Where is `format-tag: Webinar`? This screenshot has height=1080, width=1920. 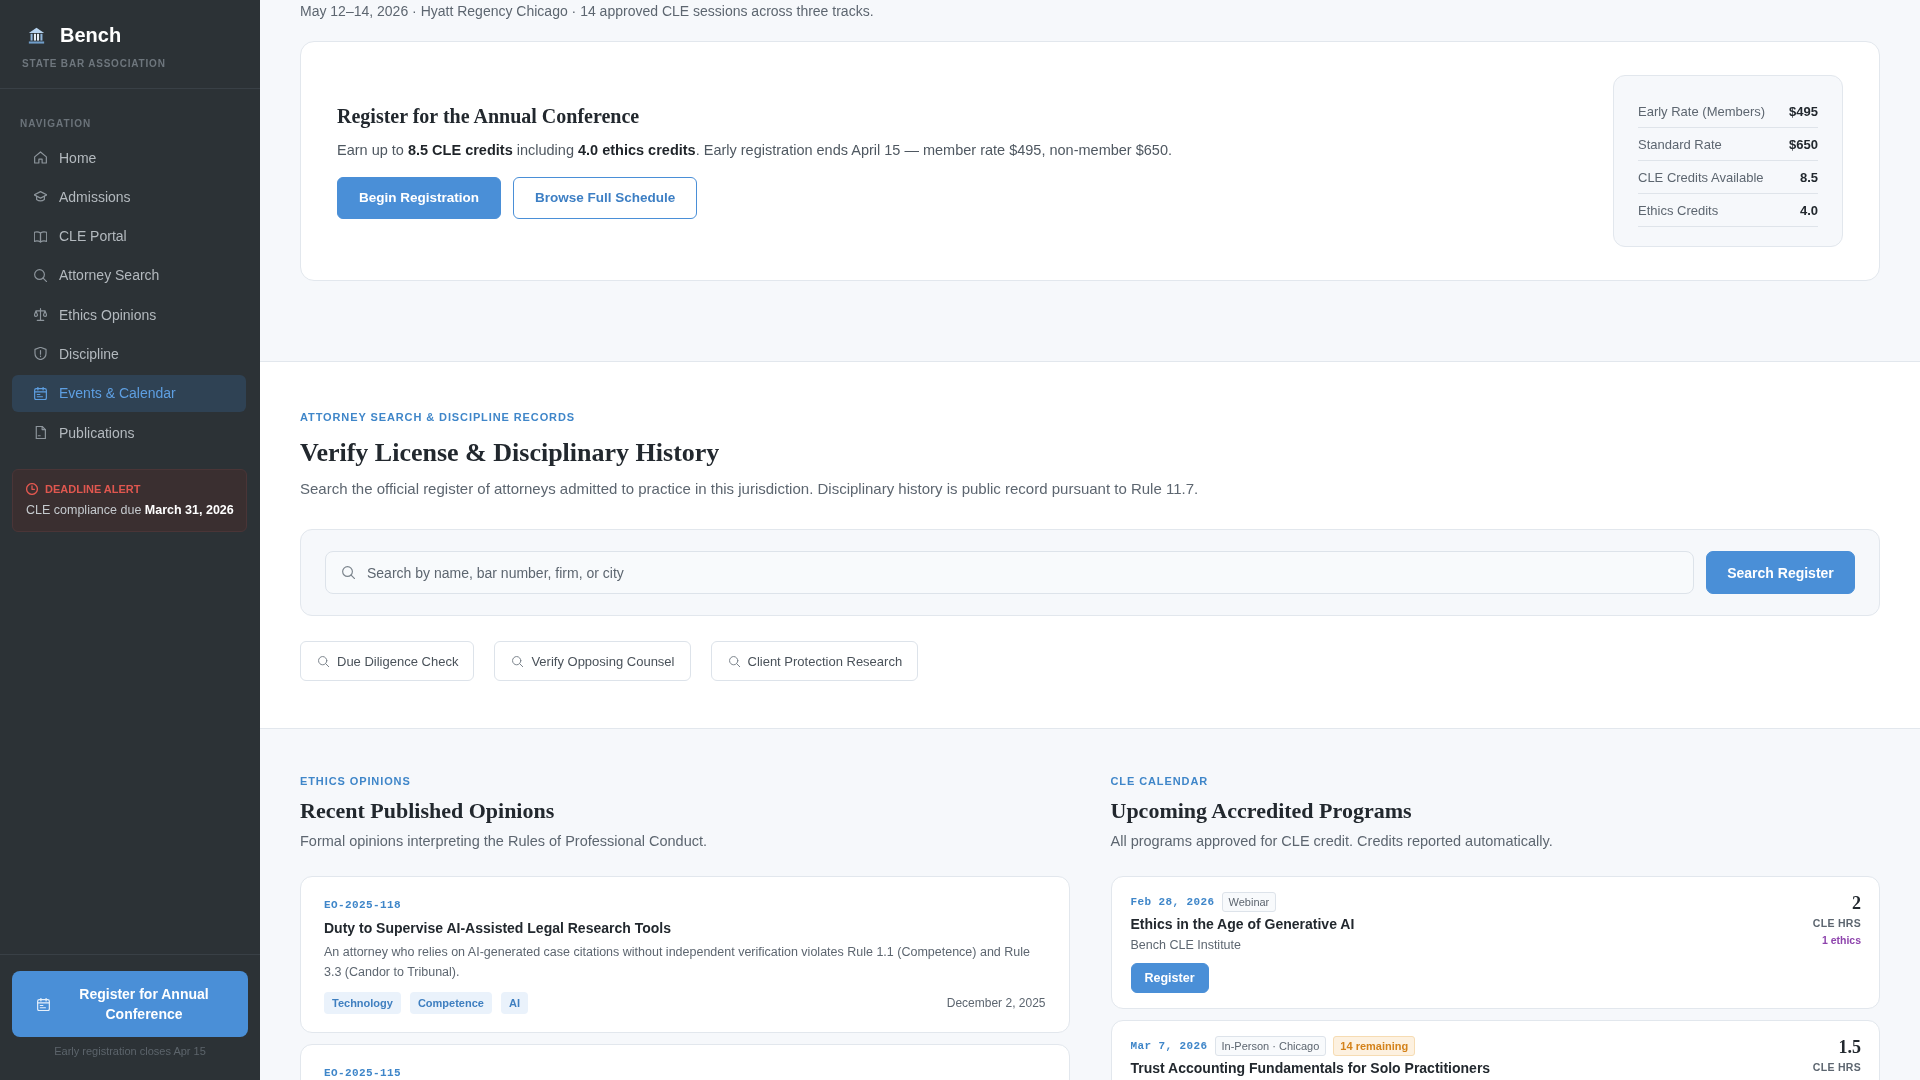 format-tag: Webinar is located at coordinates (1249, 902).